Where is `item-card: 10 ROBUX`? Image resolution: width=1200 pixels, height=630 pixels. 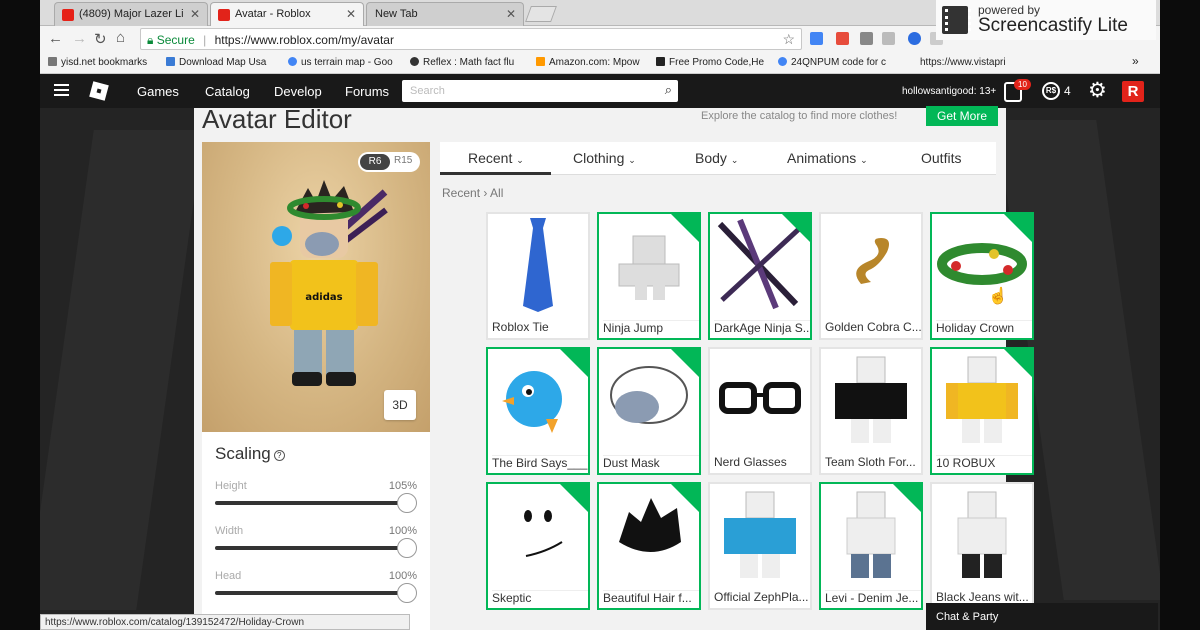 item-card: 10 ROBUX is located at coordinates (982, 411).